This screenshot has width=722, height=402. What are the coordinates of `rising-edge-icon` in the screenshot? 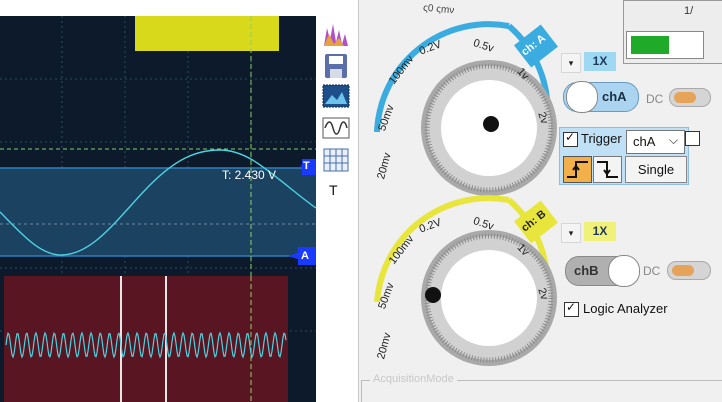 It's located at (577, 169).